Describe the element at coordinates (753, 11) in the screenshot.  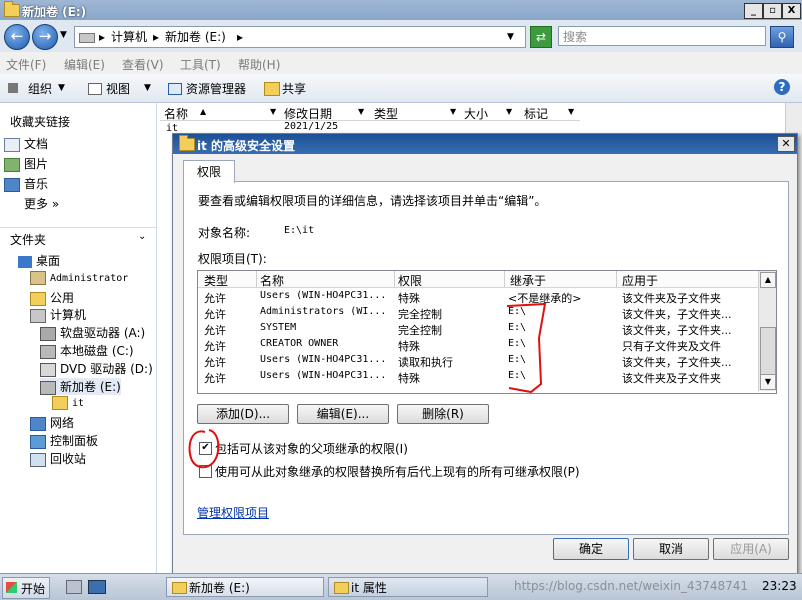
I see `minimize-button: _` at that location.